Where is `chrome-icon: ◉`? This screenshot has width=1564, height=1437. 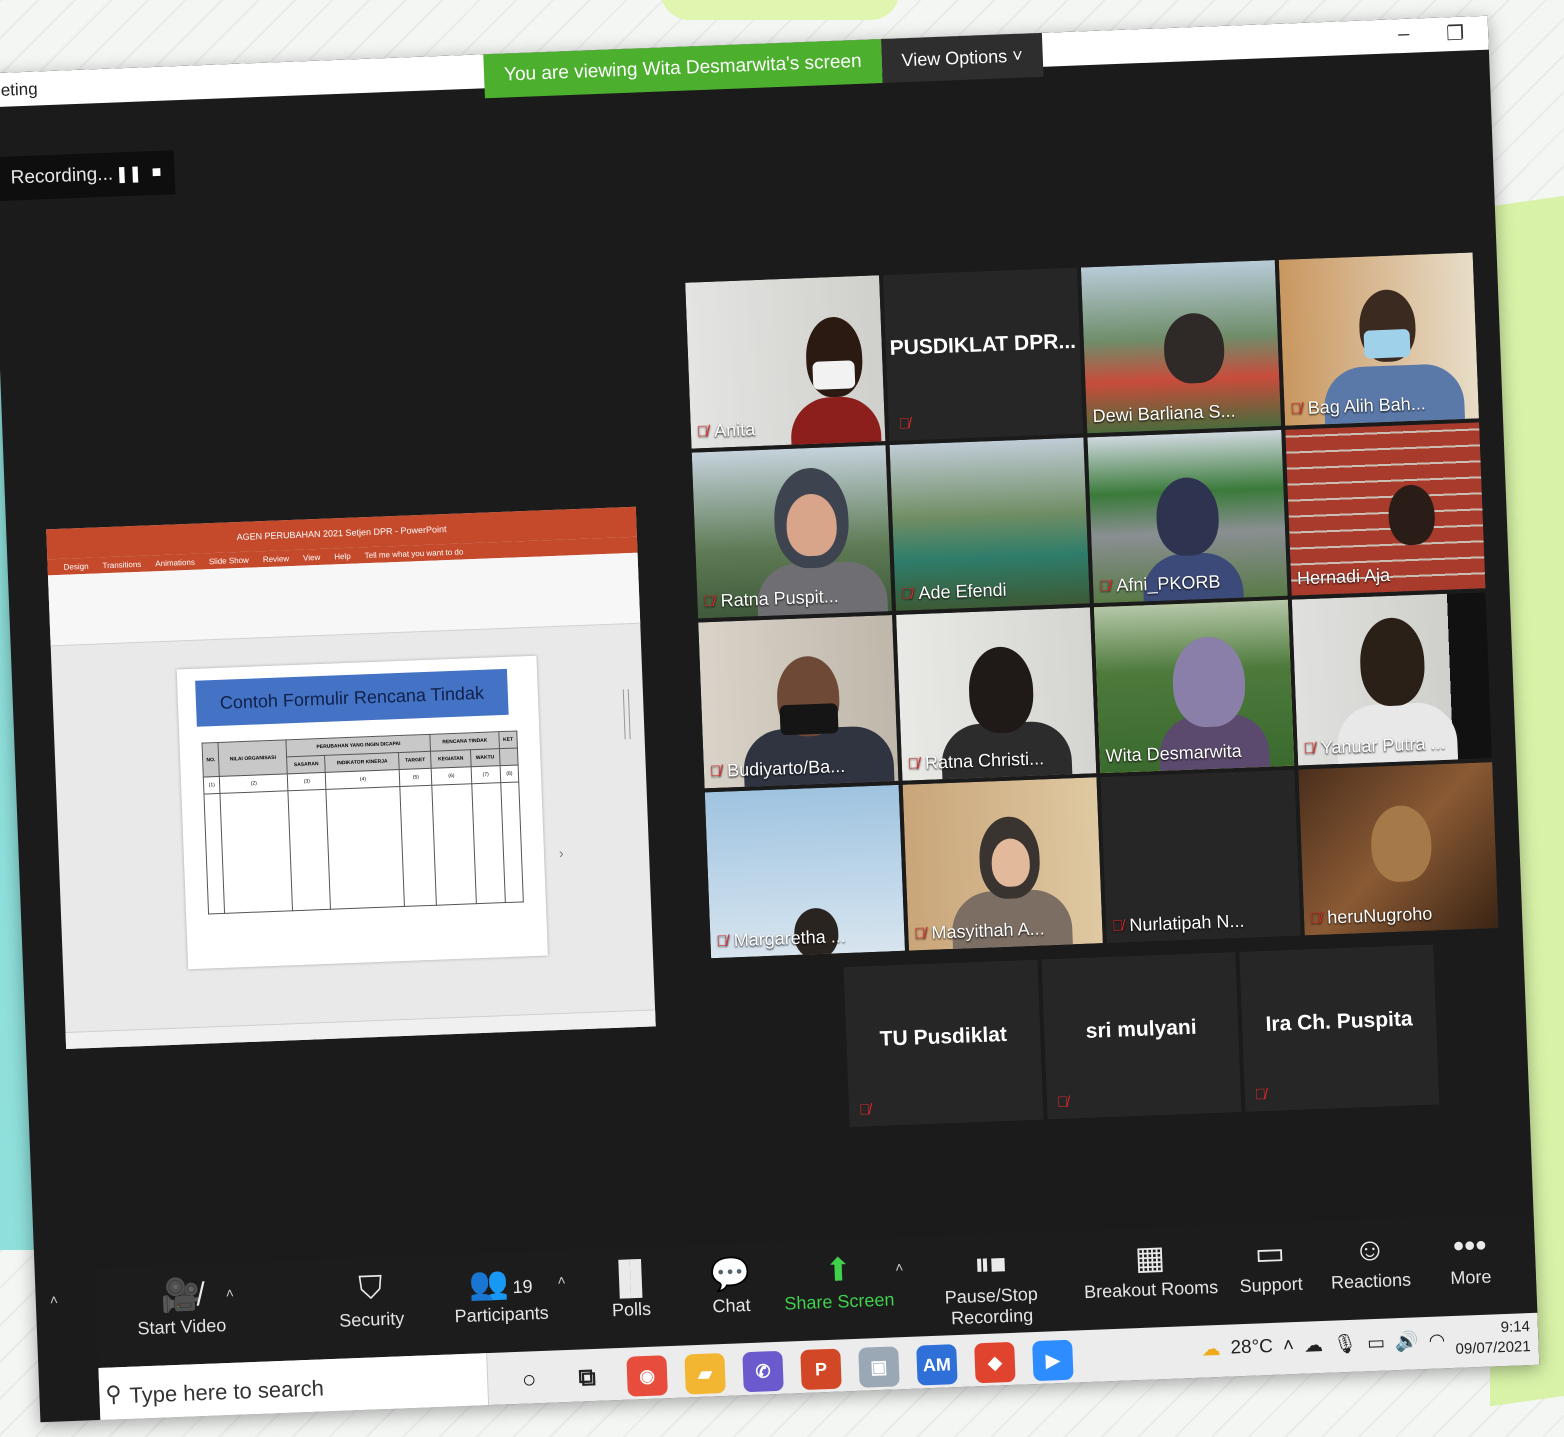
chrome-icon: ◉ is located at coordinates (647, 1376).